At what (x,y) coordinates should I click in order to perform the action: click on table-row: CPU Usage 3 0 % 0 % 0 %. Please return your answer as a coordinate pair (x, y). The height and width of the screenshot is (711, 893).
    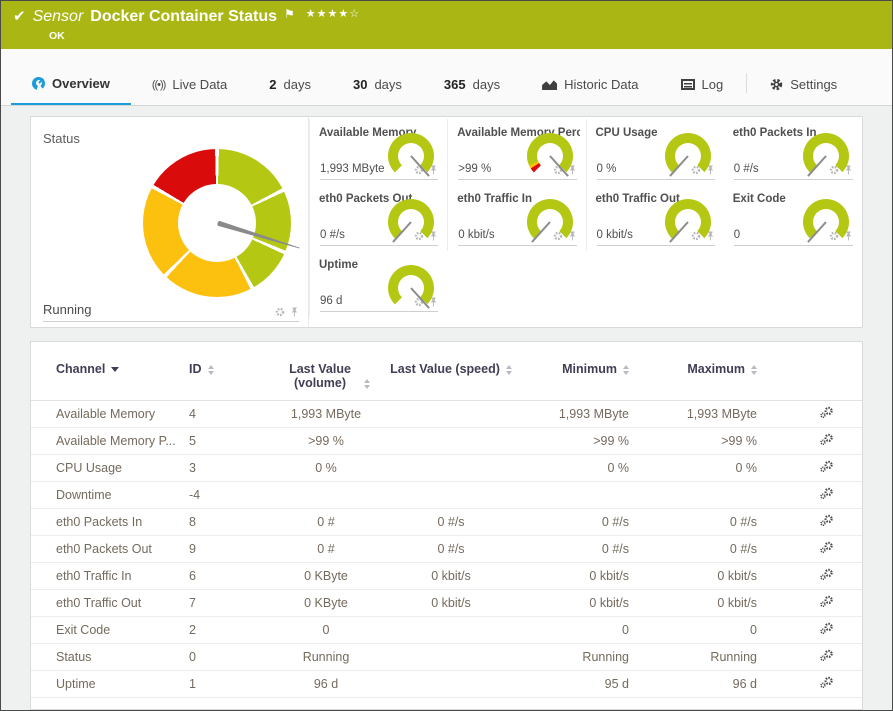
    Looking at the image, I should click on (446, 468).